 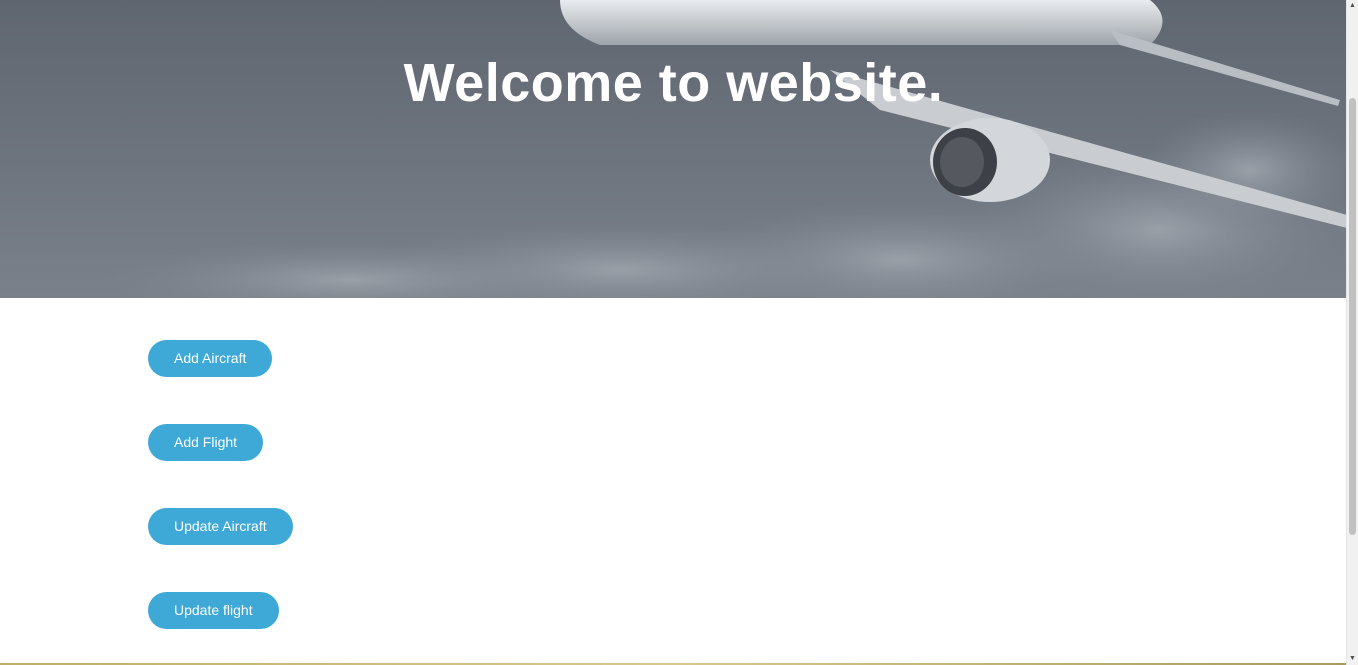 I want to click on scroll-up-arrow-icon: ▲, so click(x=1352, y=6).